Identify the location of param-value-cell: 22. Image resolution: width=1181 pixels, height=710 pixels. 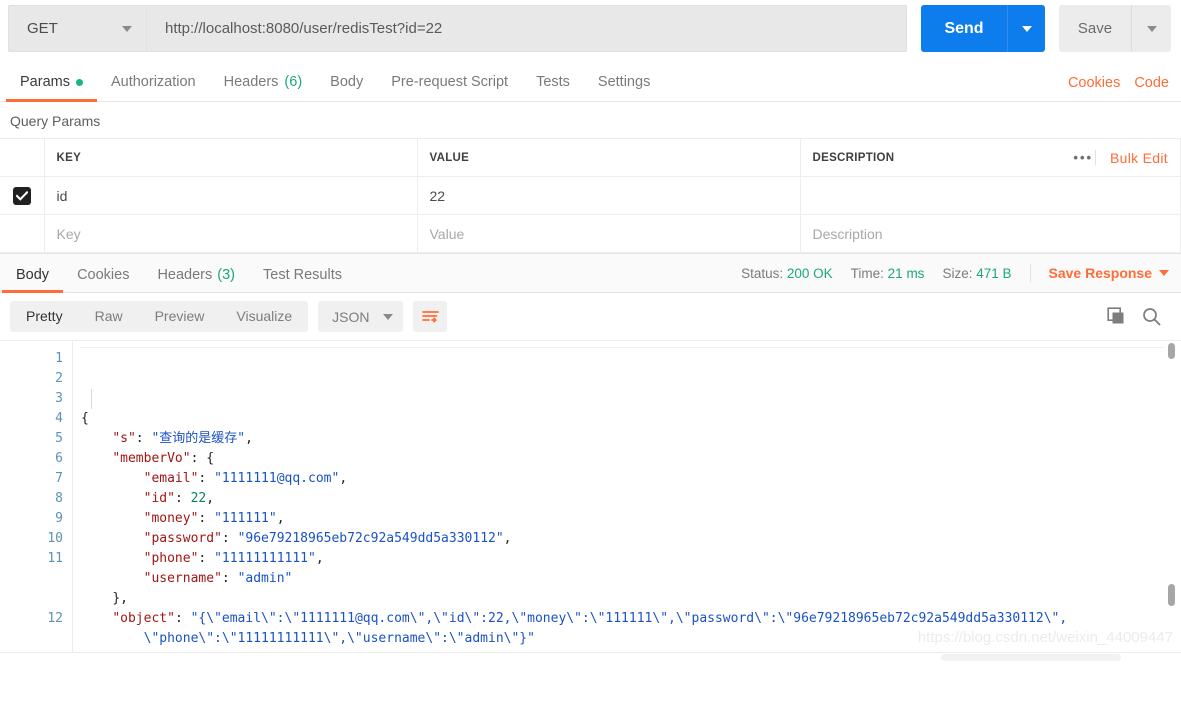
(609, 195).